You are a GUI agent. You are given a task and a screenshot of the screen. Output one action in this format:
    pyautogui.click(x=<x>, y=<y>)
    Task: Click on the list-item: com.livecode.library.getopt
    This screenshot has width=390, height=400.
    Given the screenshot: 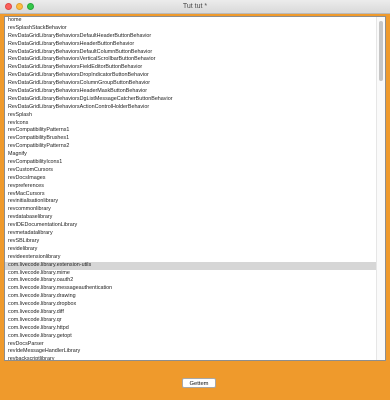 What is the action you would take?
    pyautogui.click(x=190, y=337)
    